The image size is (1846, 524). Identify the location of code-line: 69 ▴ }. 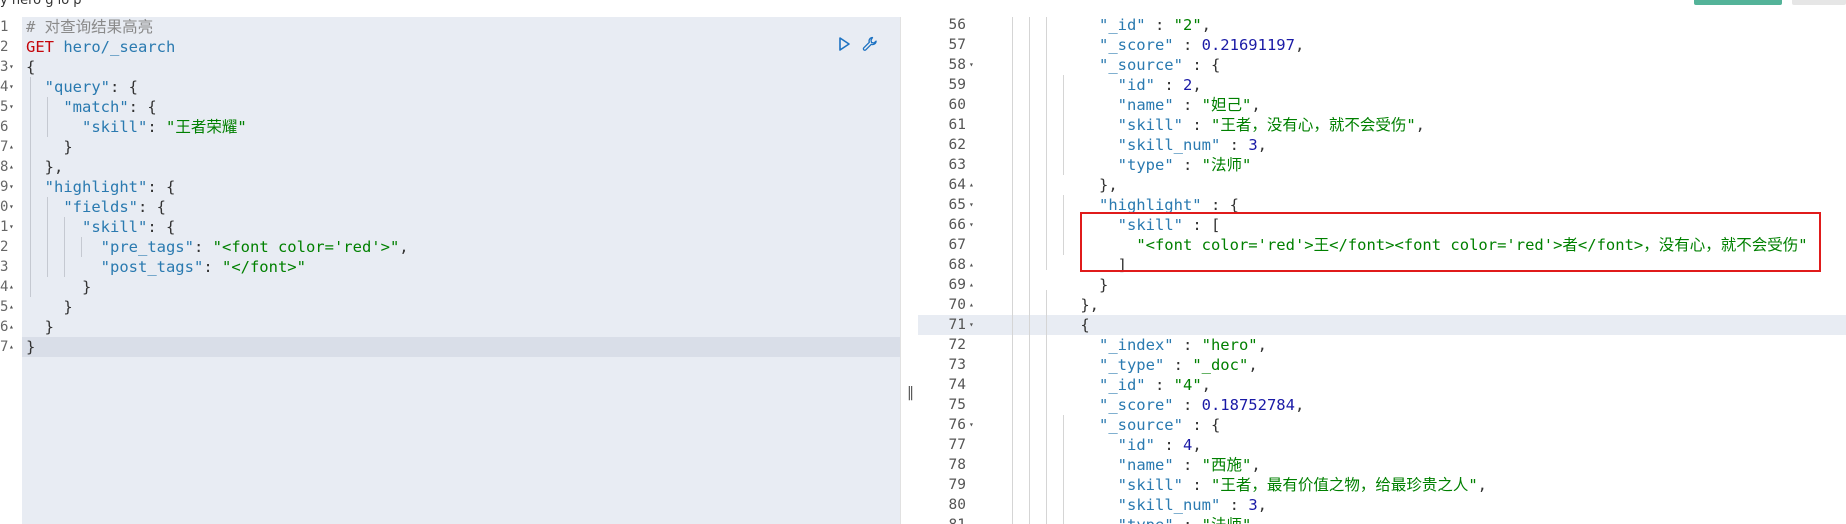
(1382, 285).